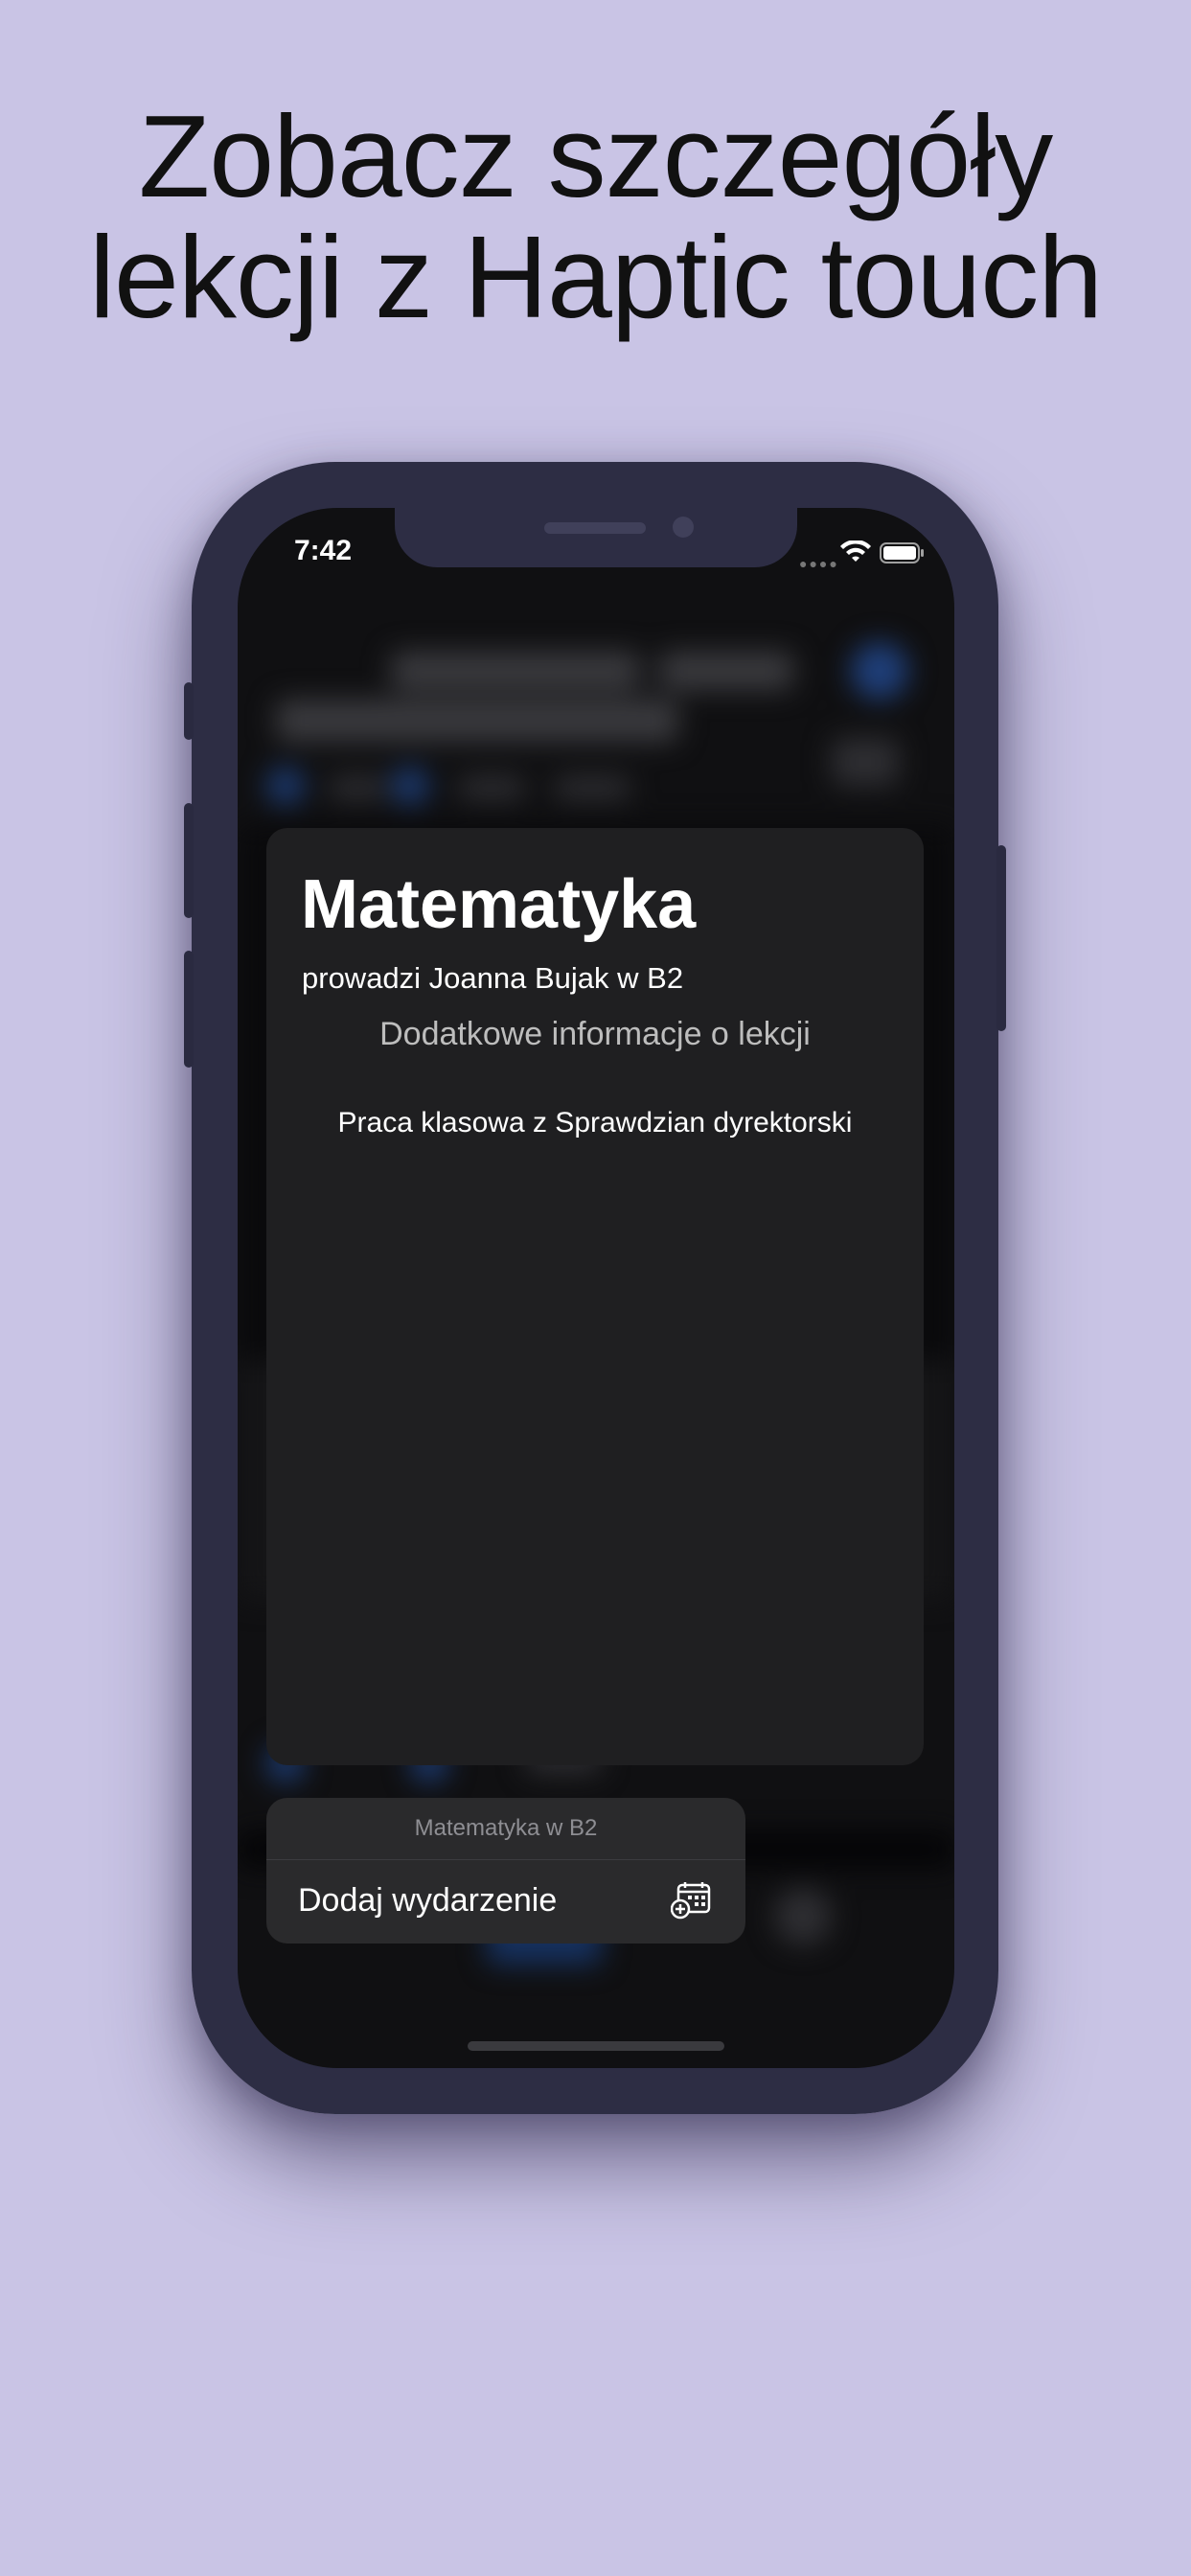 The height and width of the screenshot is (2576, 1191). I want to click on lesson-teacher-room: prowadzi Joanna Bujak w B2, so click(493, 978).